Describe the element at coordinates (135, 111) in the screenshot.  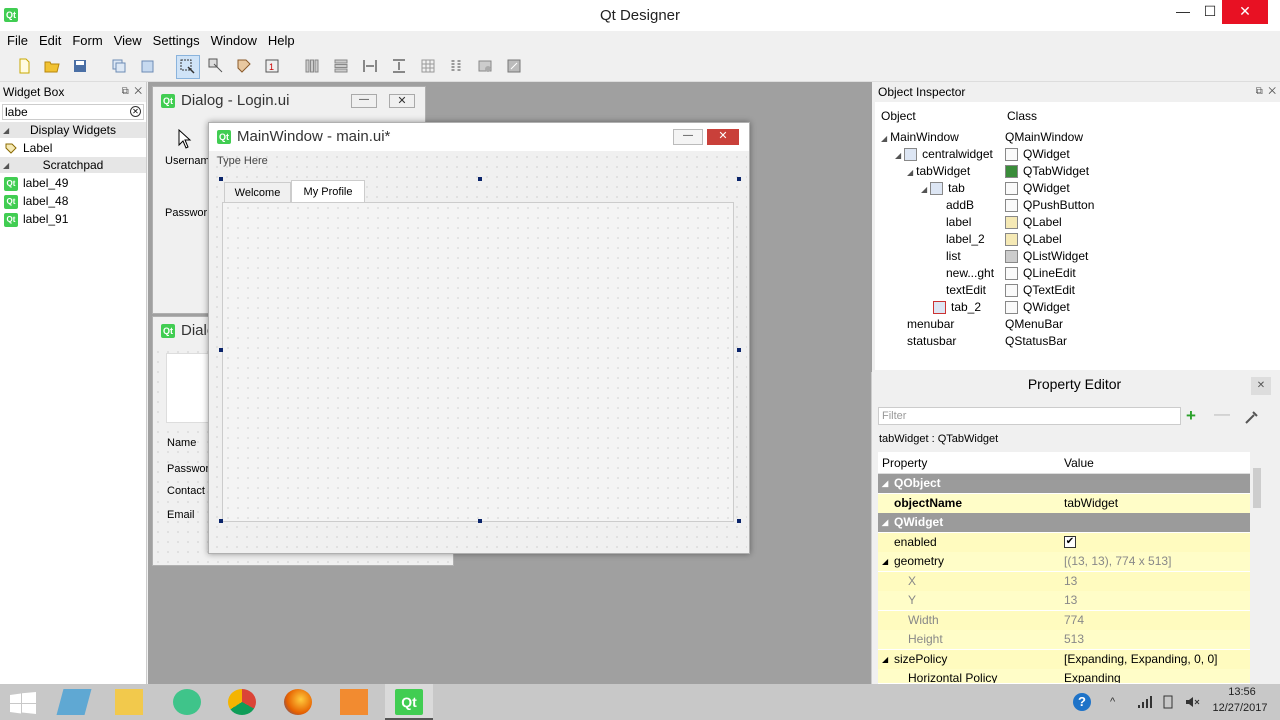
I see `clear-search-icon: ✕` at that location.